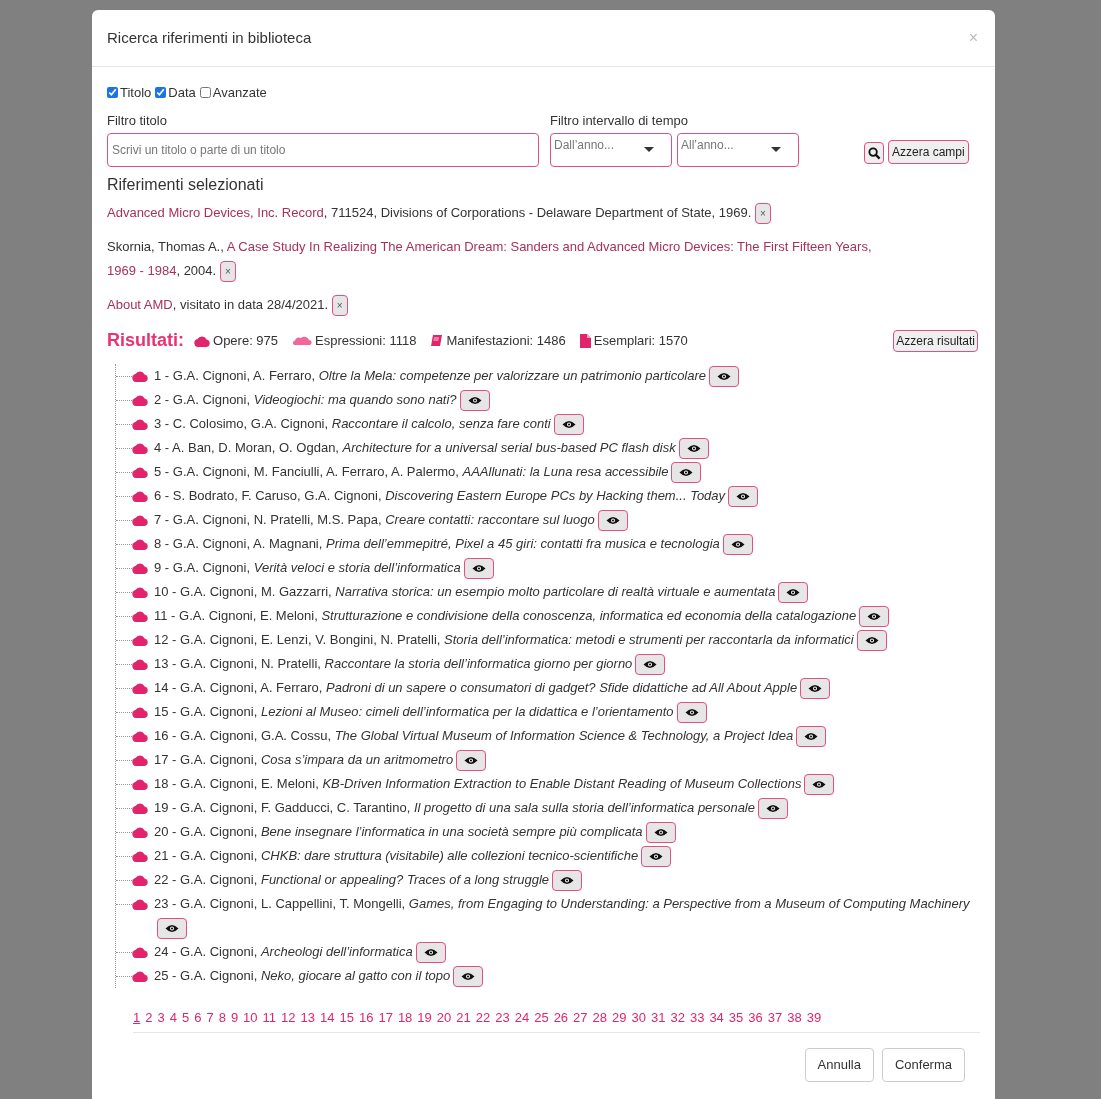 Image resolution: width=1101 pixels, height=1099 pixels. What do you see at coordinates (449, 855) in the screenshot?
I see `result-title: CHKB: dare struttura (visitabile) alle collezioni tecnico-scientifiche` at bounding box center [449, 855].